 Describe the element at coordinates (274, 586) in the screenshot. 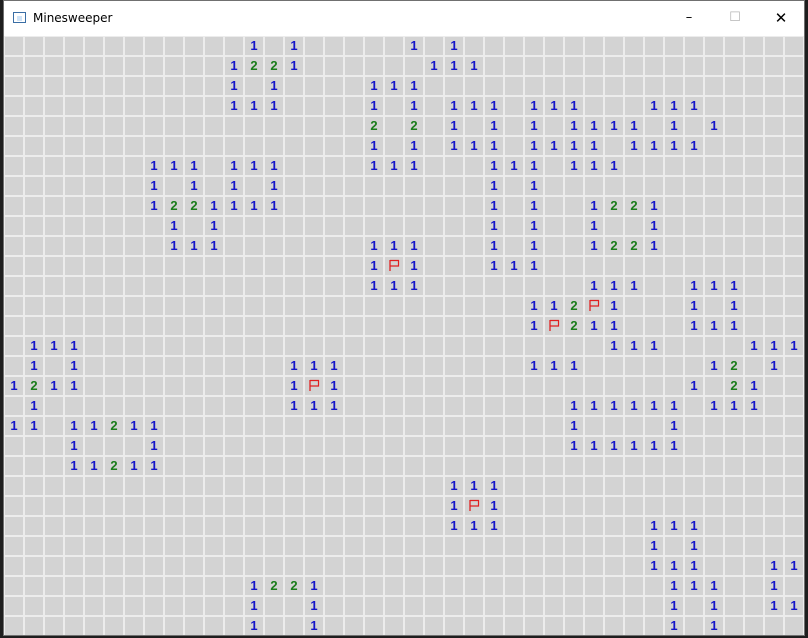

I see `number-cell: 2` at that location.